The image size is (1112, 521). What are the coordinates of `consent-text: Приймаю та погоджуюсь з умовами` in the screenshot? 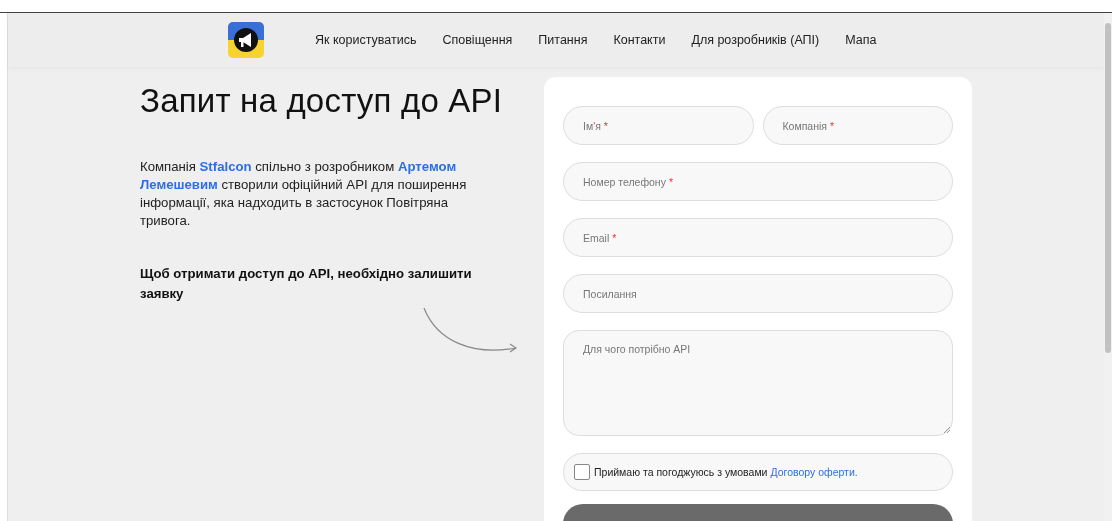 It's located at (681, 472).